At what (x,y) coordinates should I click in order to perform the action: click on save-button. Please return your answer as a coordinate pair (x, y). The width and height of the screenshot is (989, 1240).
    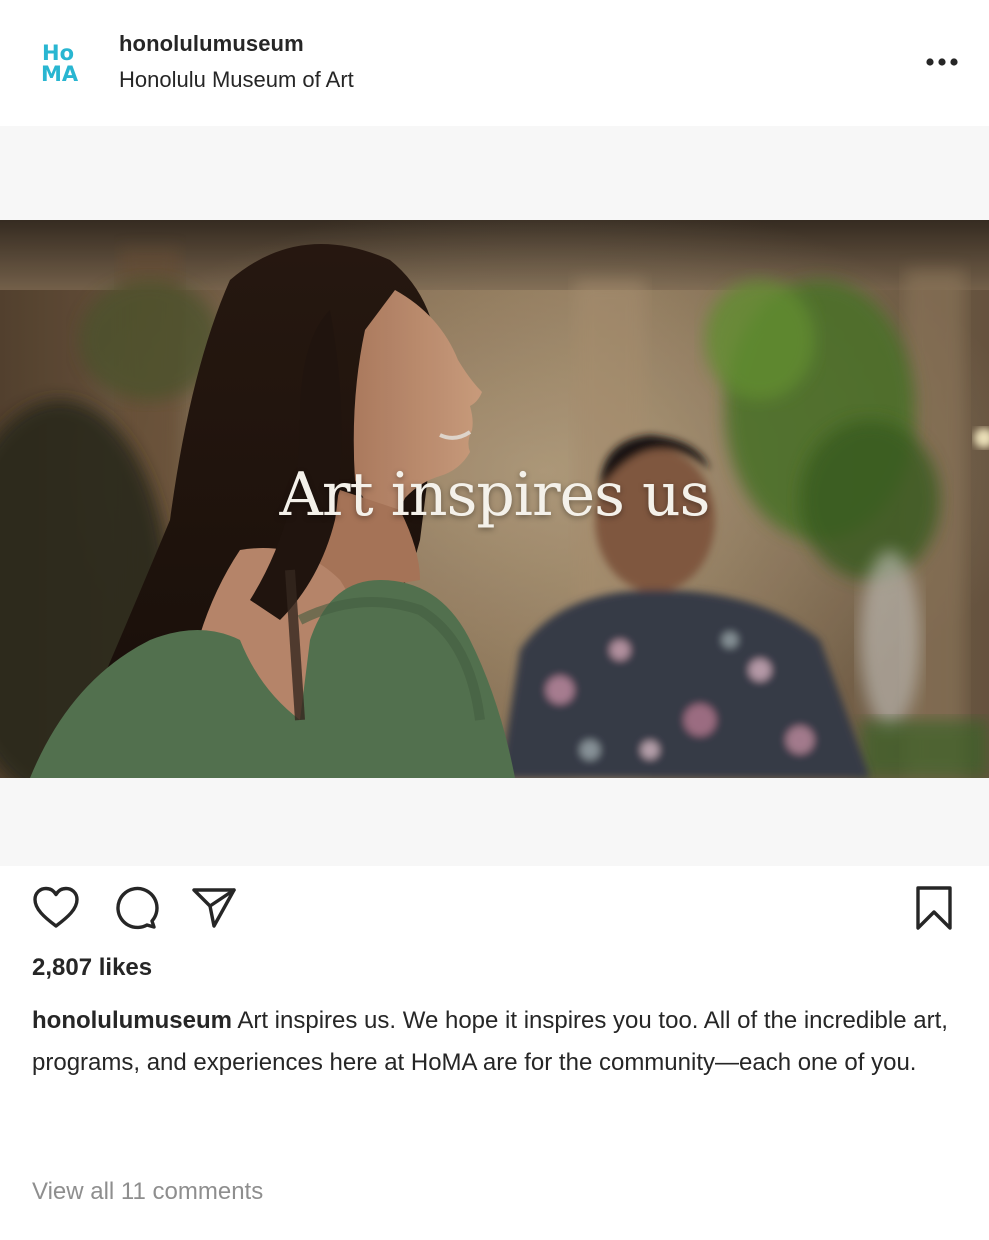
    Looking at the image, I should click on (934, 908).